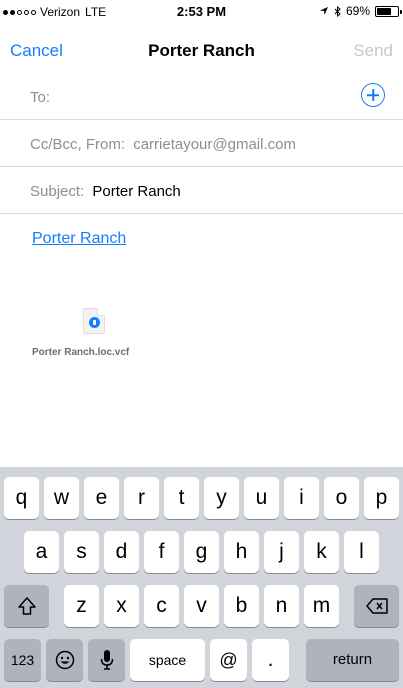  What do you see at coordinates (21, 498) in the screenshot?
I see `key-q: q` at bounding box center [21, 498].